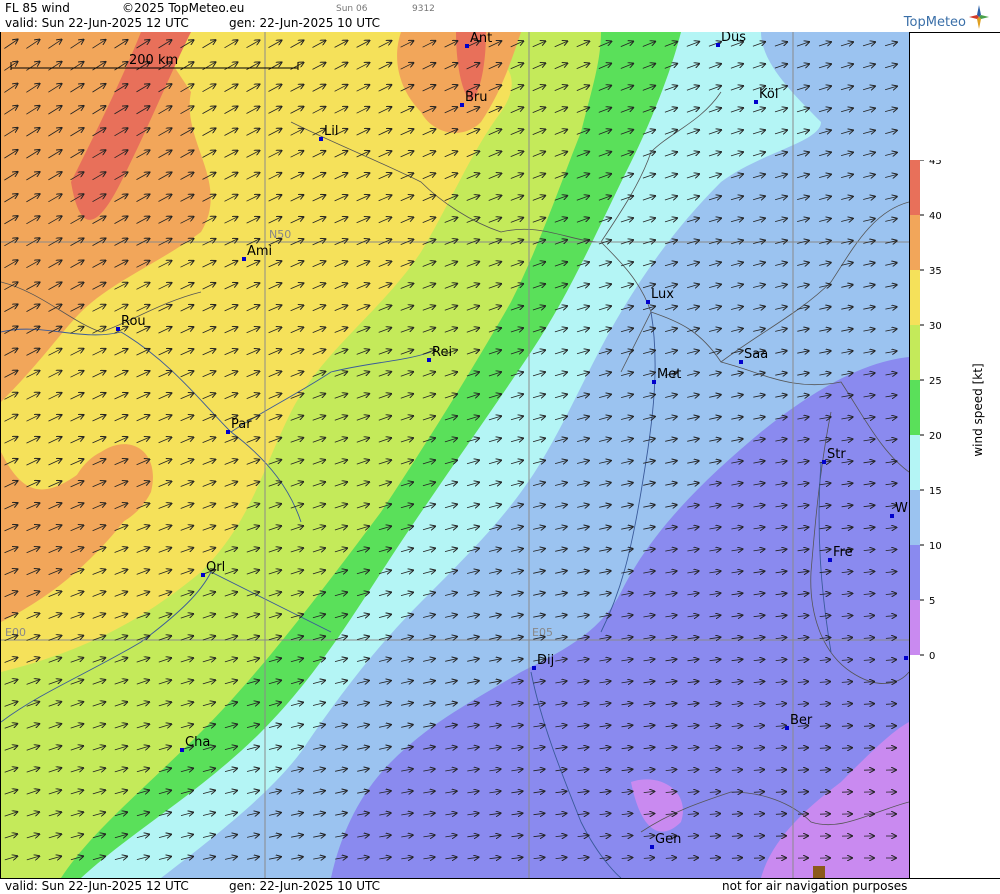 This screenshot has height=894, width=1000. What do you see at coordinates (183, 8) in the screenshot?
I see `copyright: ©2025 TopMeteo.eu` at bounding box center [183, 8].